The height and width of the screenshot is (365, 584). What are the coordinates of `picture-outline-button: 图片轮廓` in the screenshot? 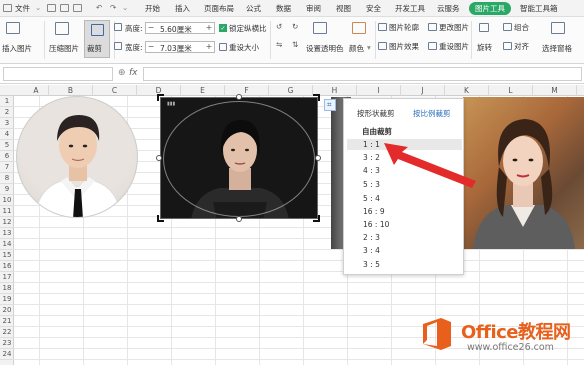 It's located at (404, 27).